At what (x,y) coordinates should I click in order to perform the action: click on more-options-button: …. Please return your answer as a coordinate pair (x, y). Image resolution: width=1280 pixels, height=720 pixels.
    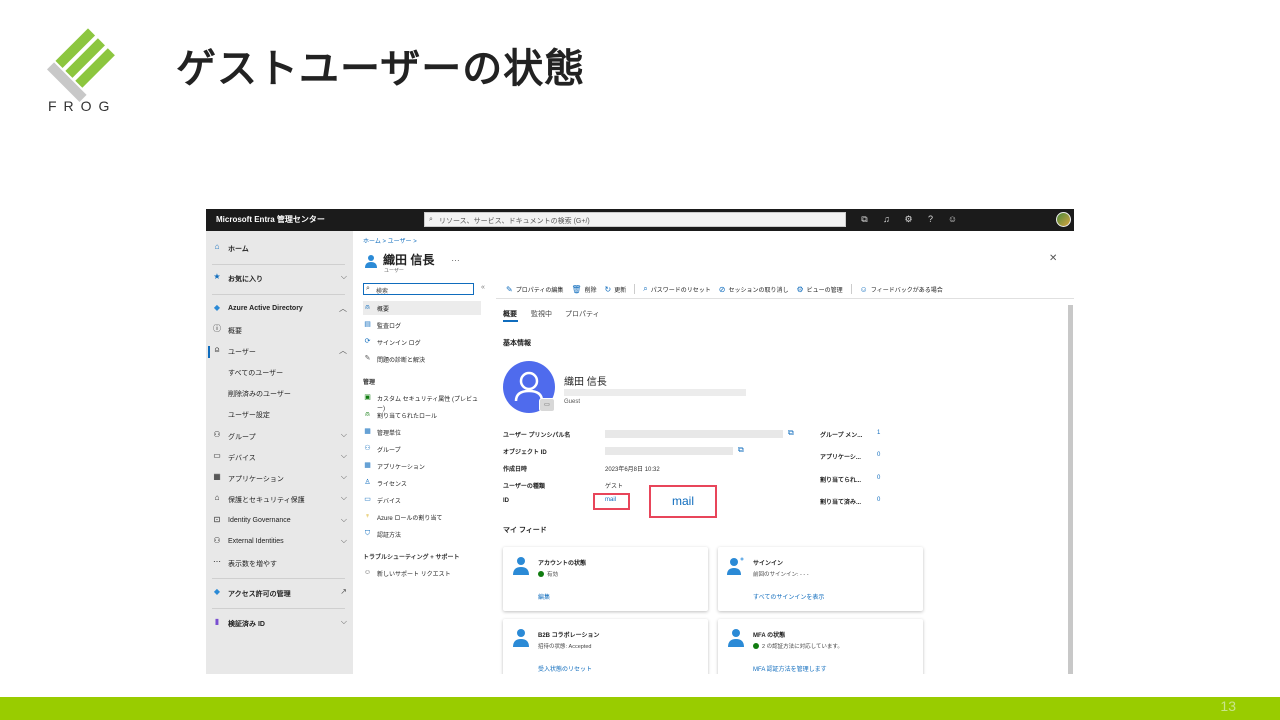
    Looking at the image, I should click on (455, 258).